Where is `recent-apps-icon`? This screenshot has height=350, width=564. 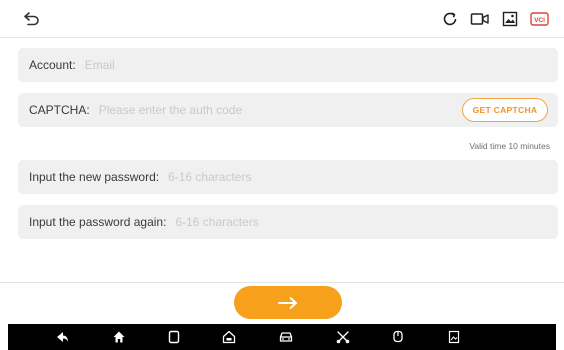
recent-apps-icon is located at coordinates (174, 337).